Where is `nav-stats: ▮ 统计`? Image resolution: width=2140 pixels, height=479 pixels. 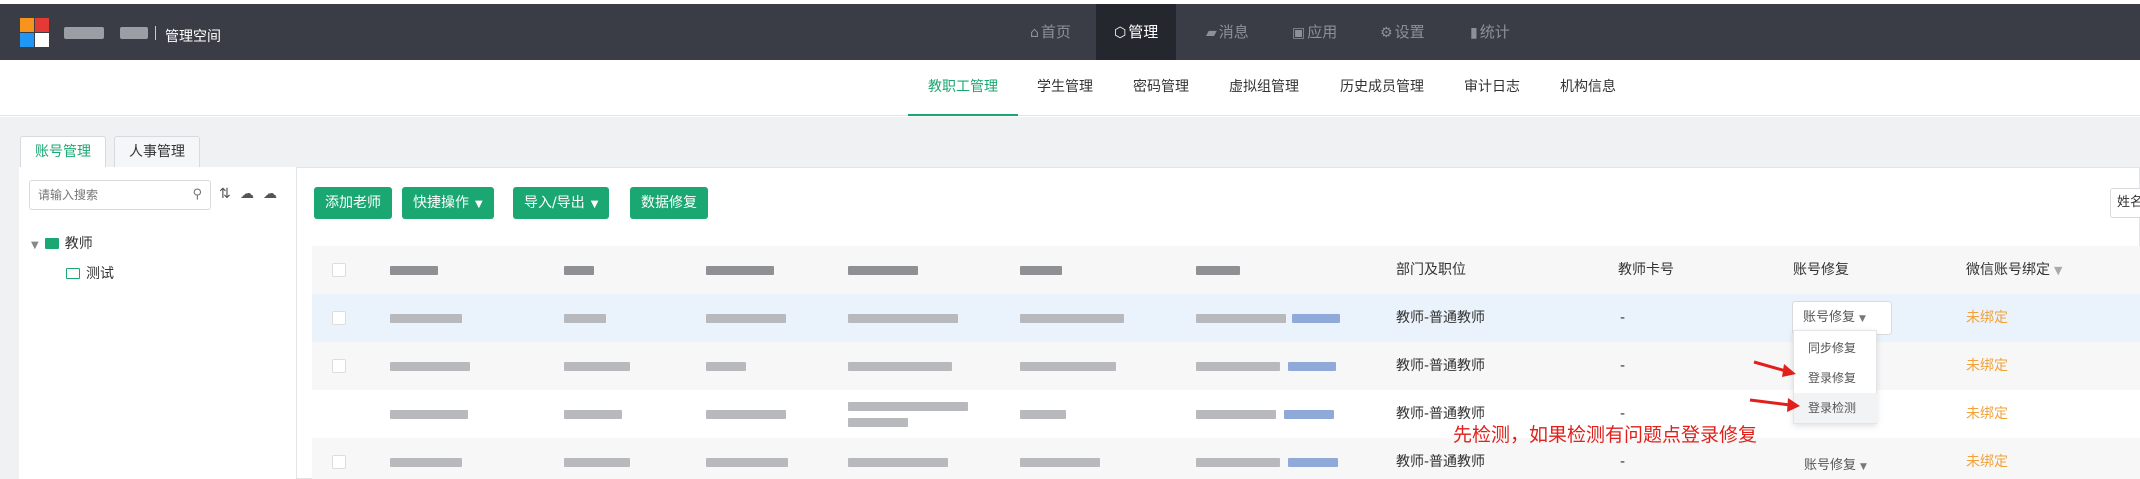
nav-stats: ▮ 统计 is located at coordinates (1490, 32).